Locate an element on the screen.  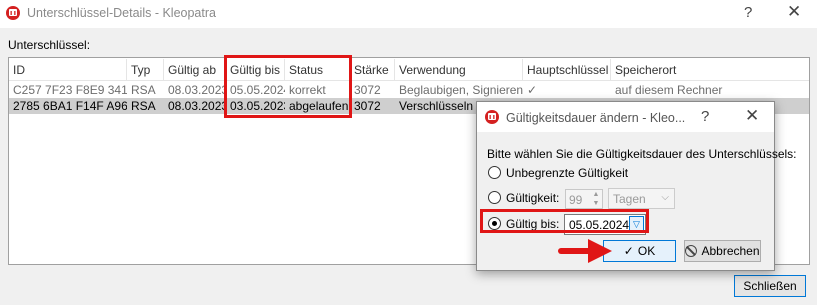
column-header-strength: Stärke is located at coordinates (372, 70).